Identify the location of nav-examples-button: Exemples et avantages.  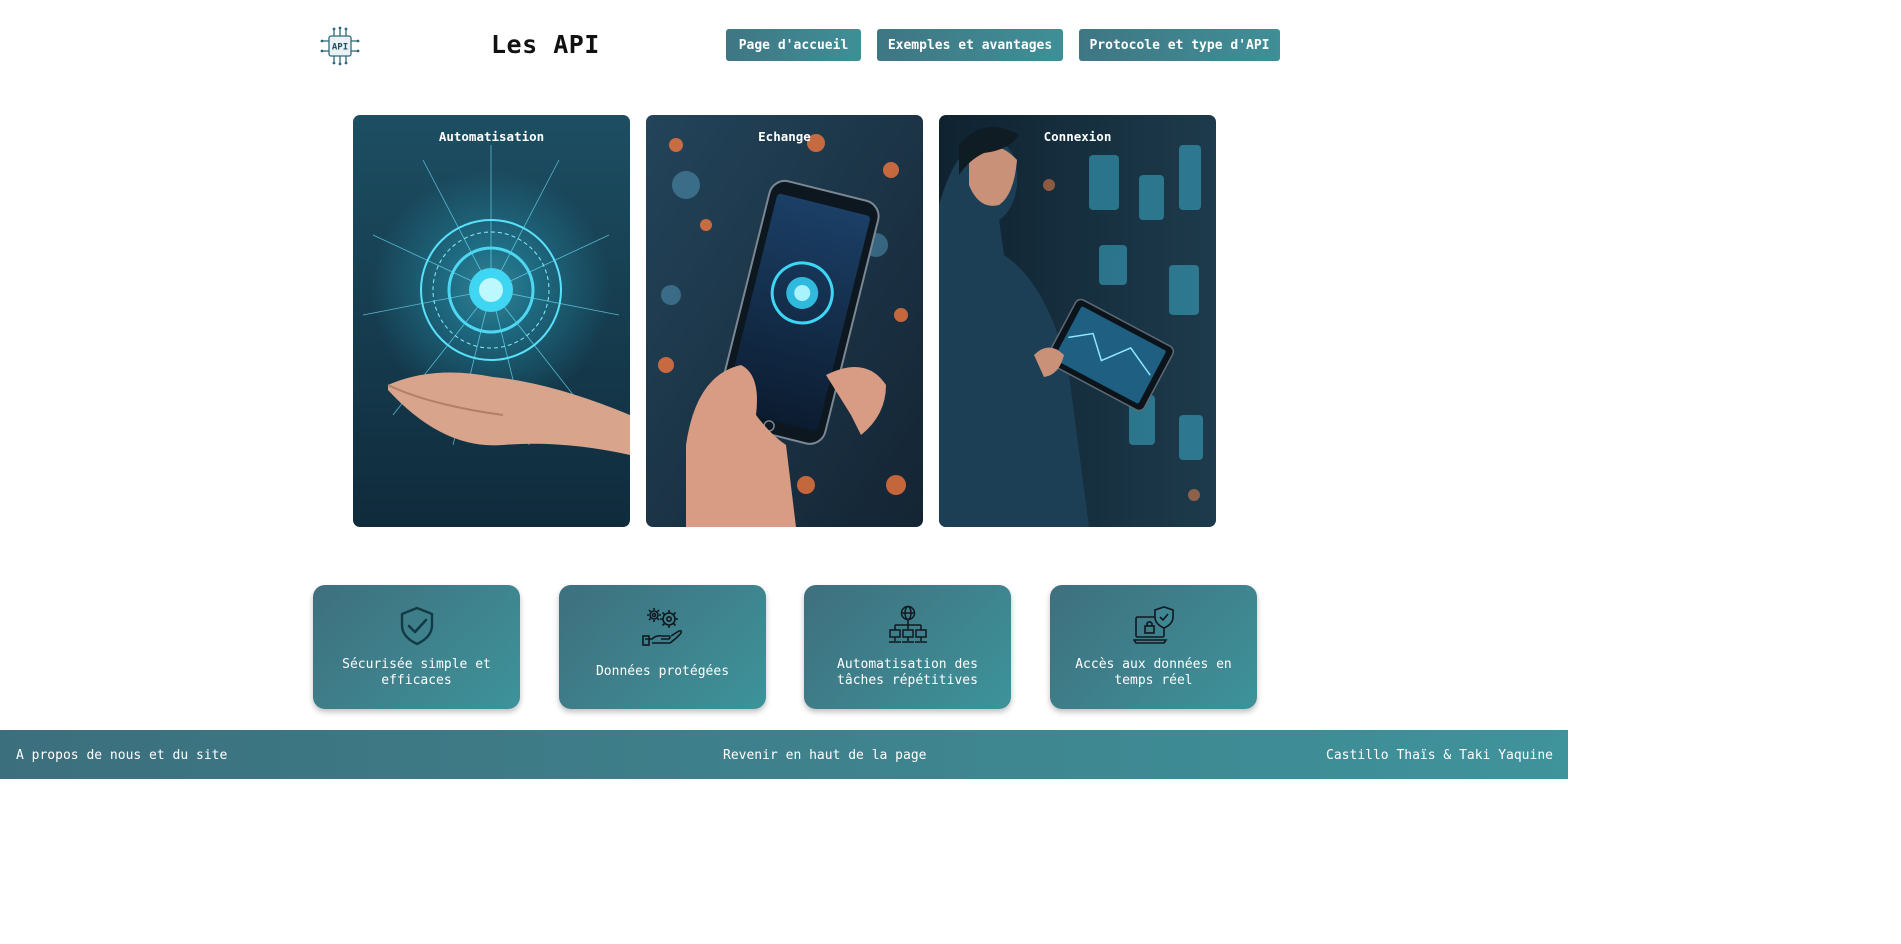
(970, 45).